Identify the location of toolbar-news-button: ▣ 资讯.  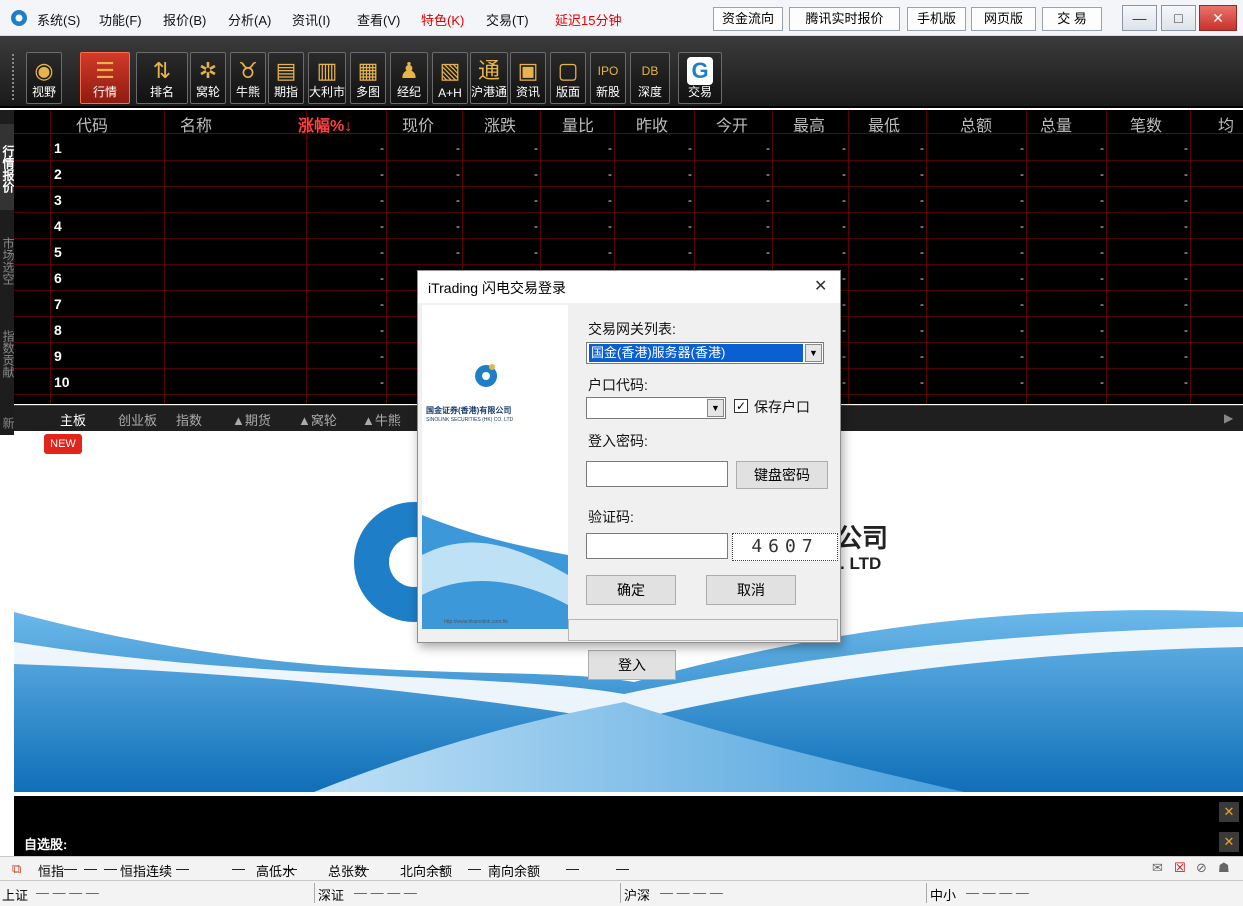
(528, 78).